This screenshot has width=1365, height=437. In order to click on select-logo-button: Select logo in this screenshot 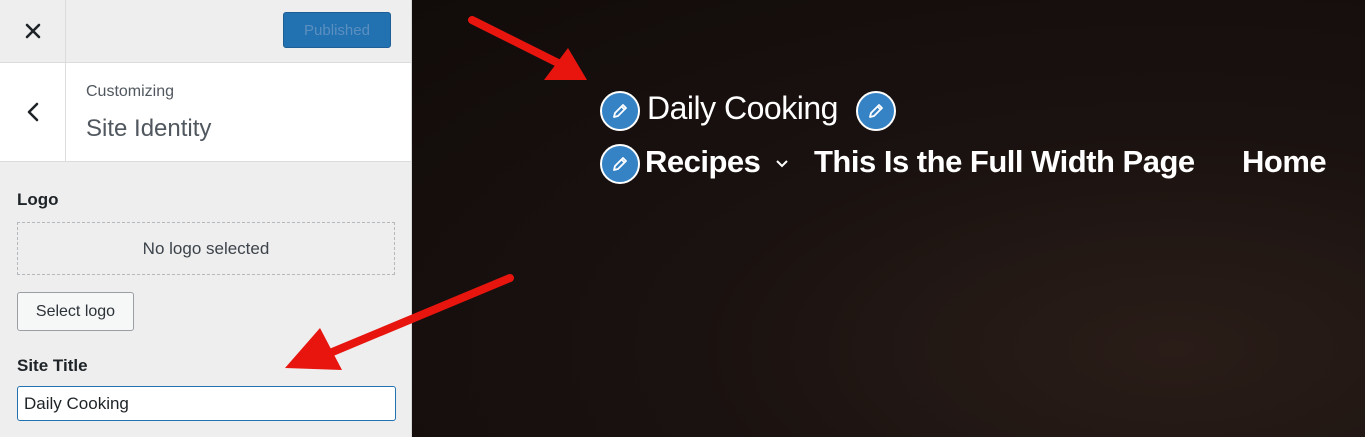, I will do `click(75, 311)`.